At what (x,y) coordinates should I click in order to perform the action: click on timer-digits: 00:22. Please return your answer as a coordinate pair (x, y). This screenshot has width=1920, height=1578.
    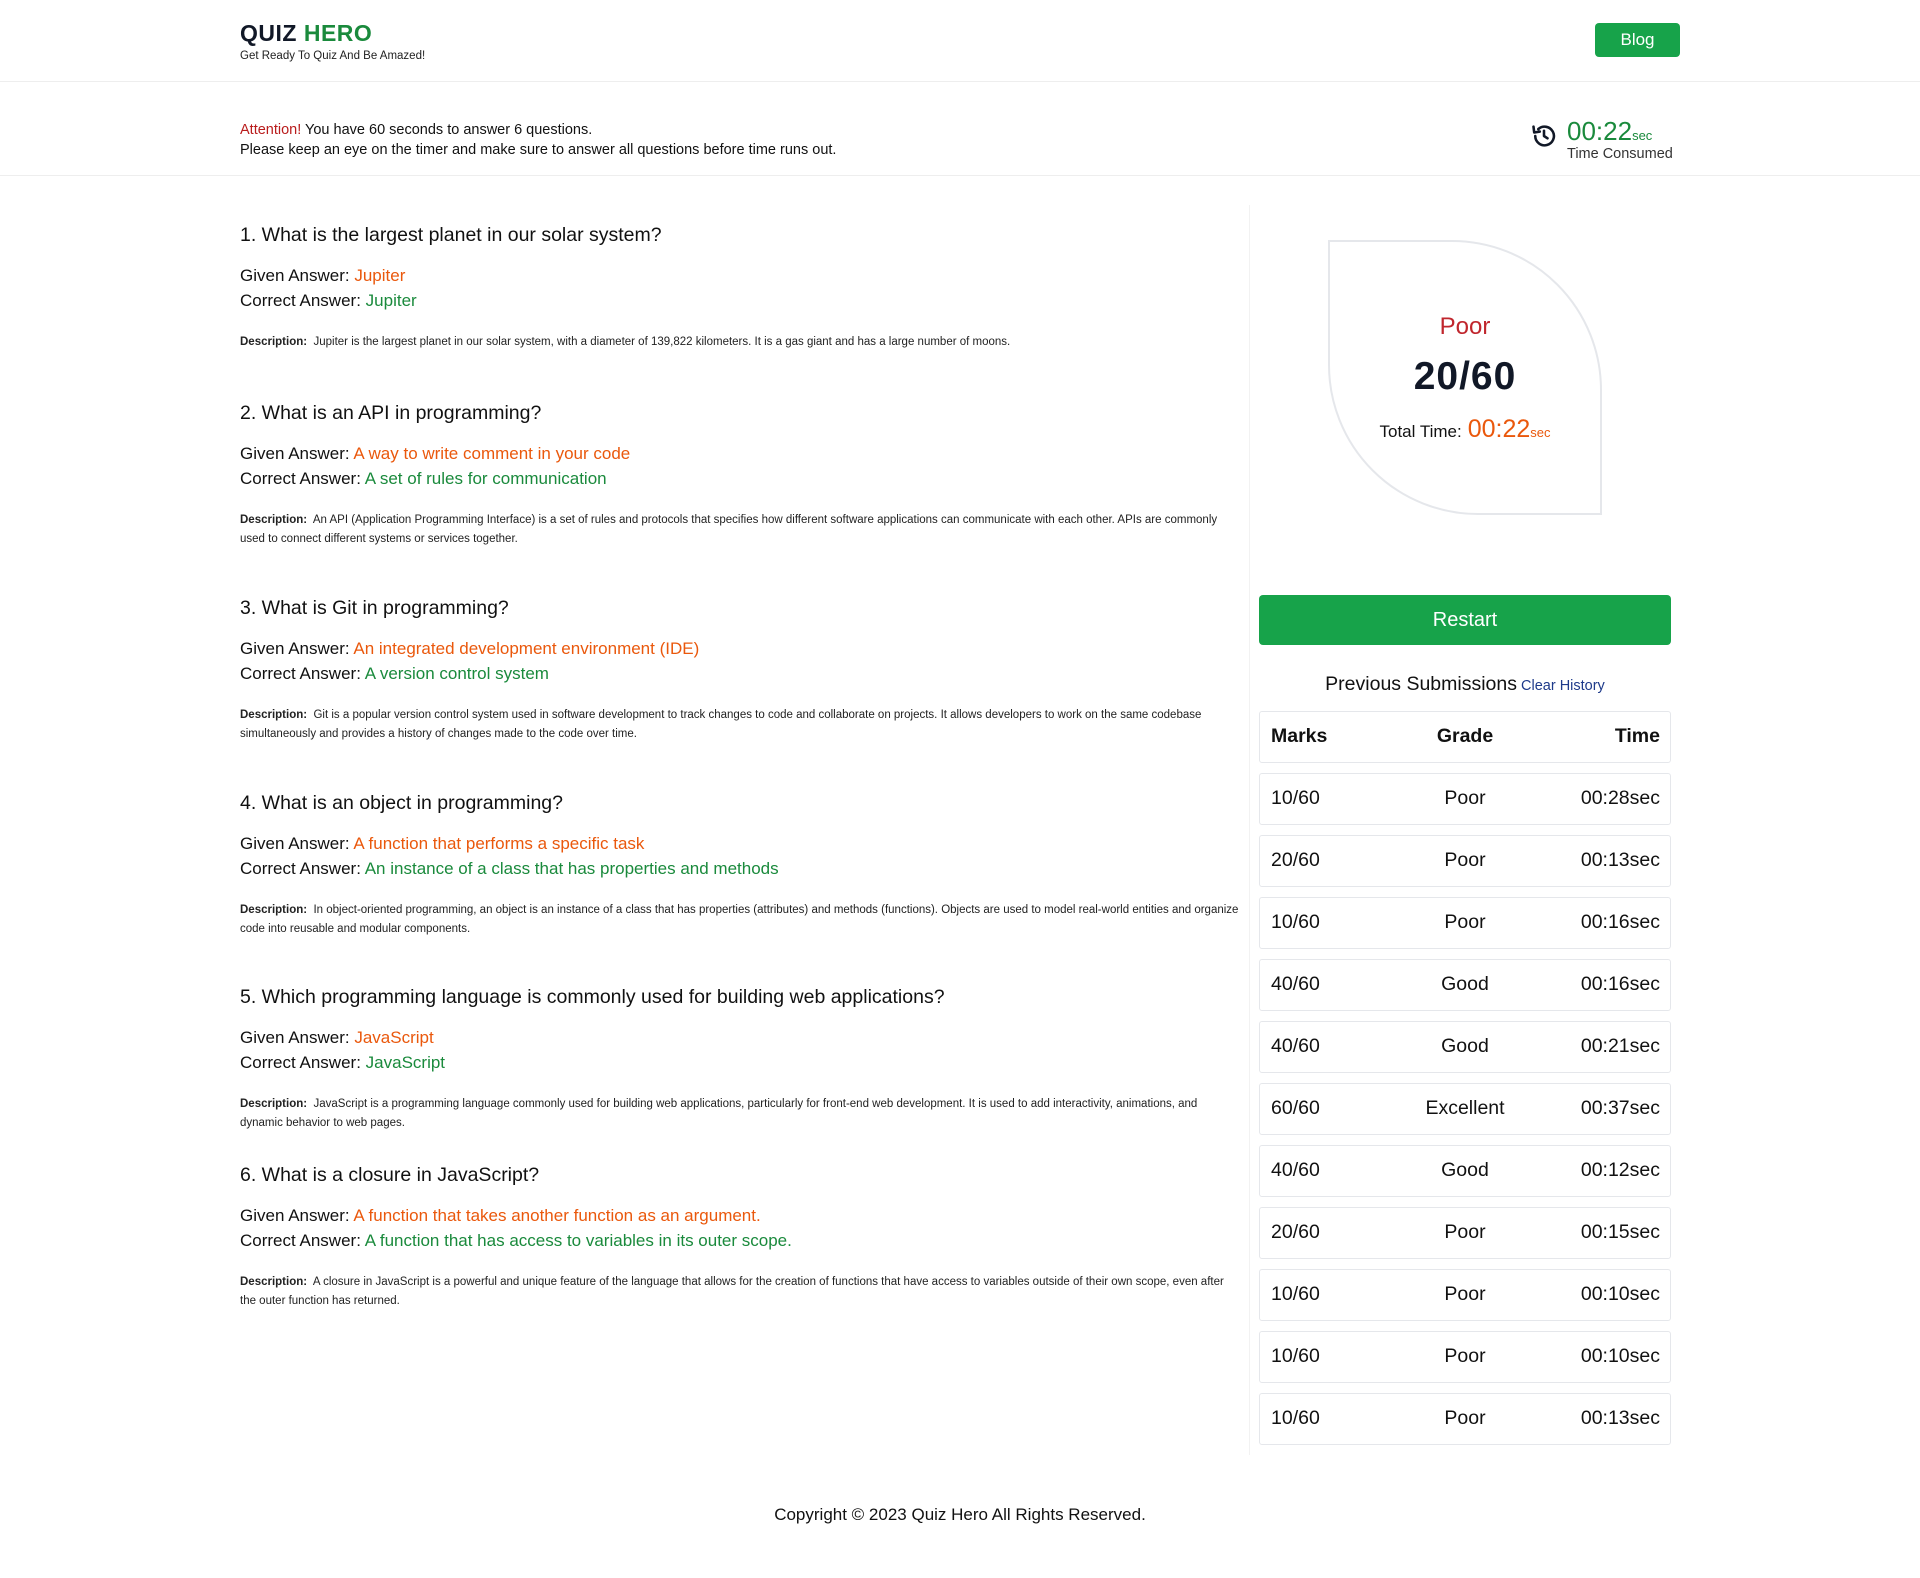
    Looking at the image, I should click on (1600, 131).